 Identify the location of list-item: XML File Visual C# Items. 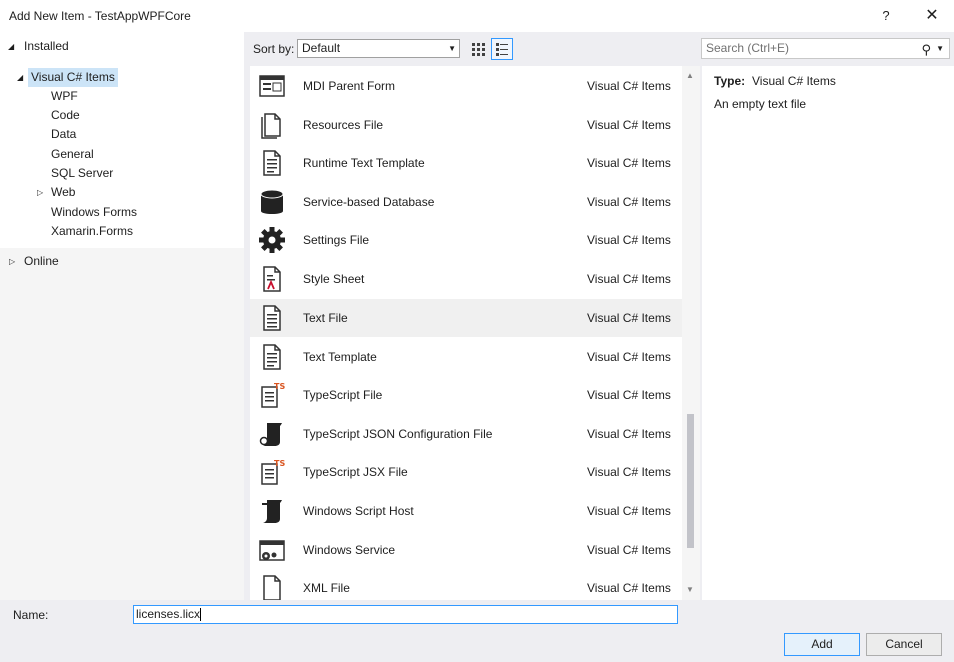
(466, 584).